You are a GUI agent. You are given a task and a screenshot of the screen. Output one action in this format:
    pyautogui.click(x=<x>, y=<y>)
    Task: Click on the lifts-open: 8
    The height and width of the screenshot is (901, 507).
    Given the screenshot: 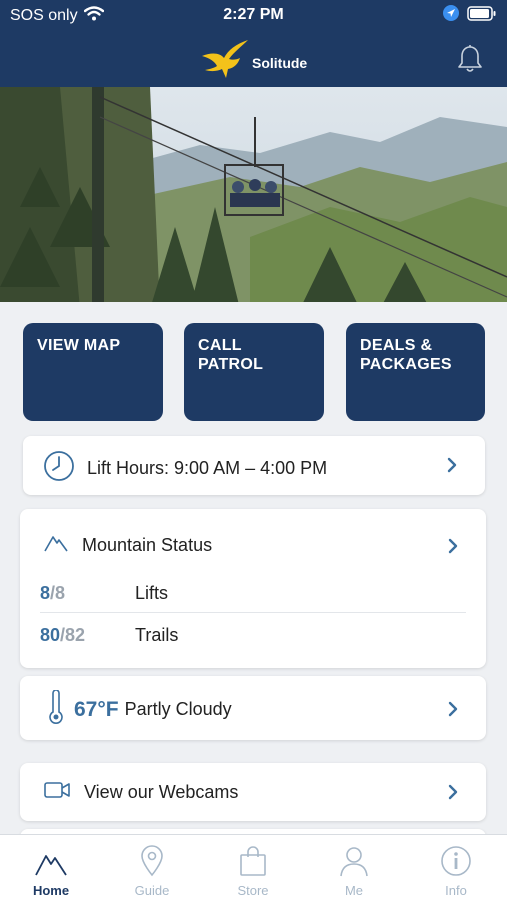 What is the action you would take?
    pyautogui.click(x=45, y=593)
    